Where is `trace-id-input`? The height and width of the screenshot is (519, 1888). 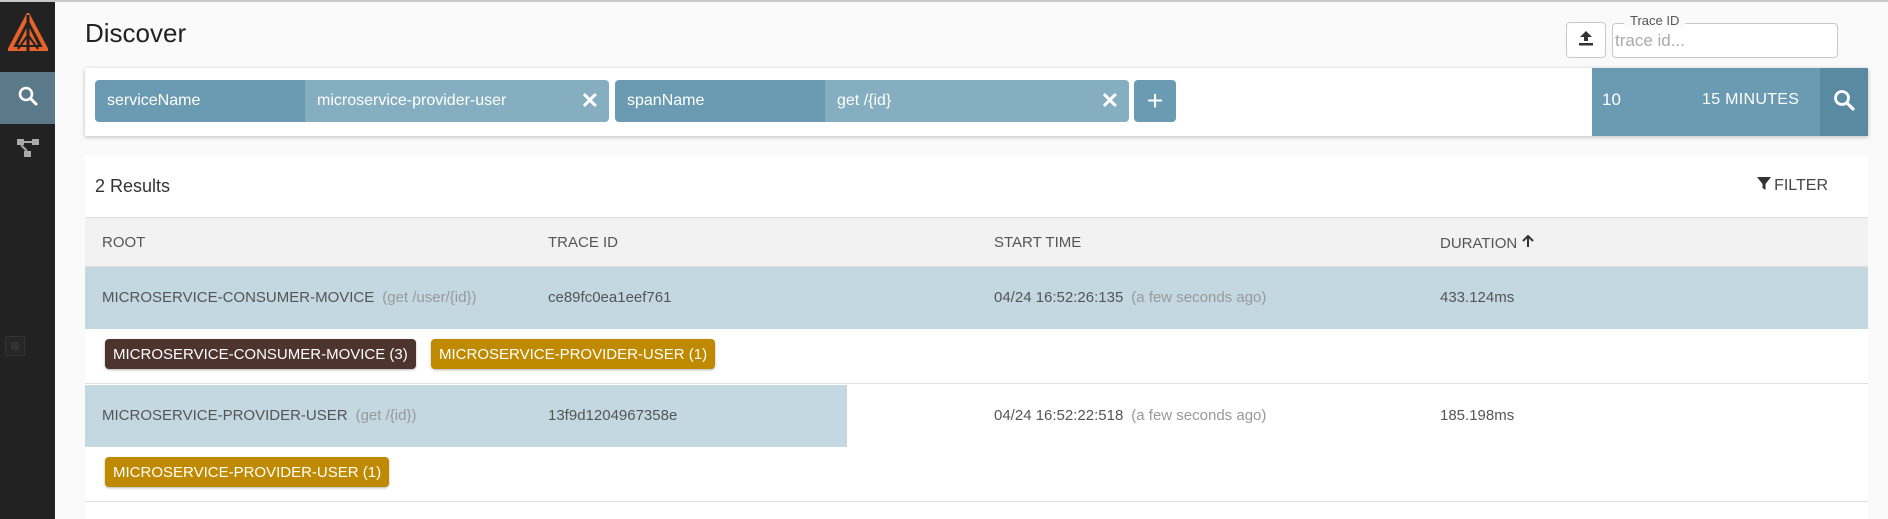
trace-id-input is located at coordinates (1720, 41).